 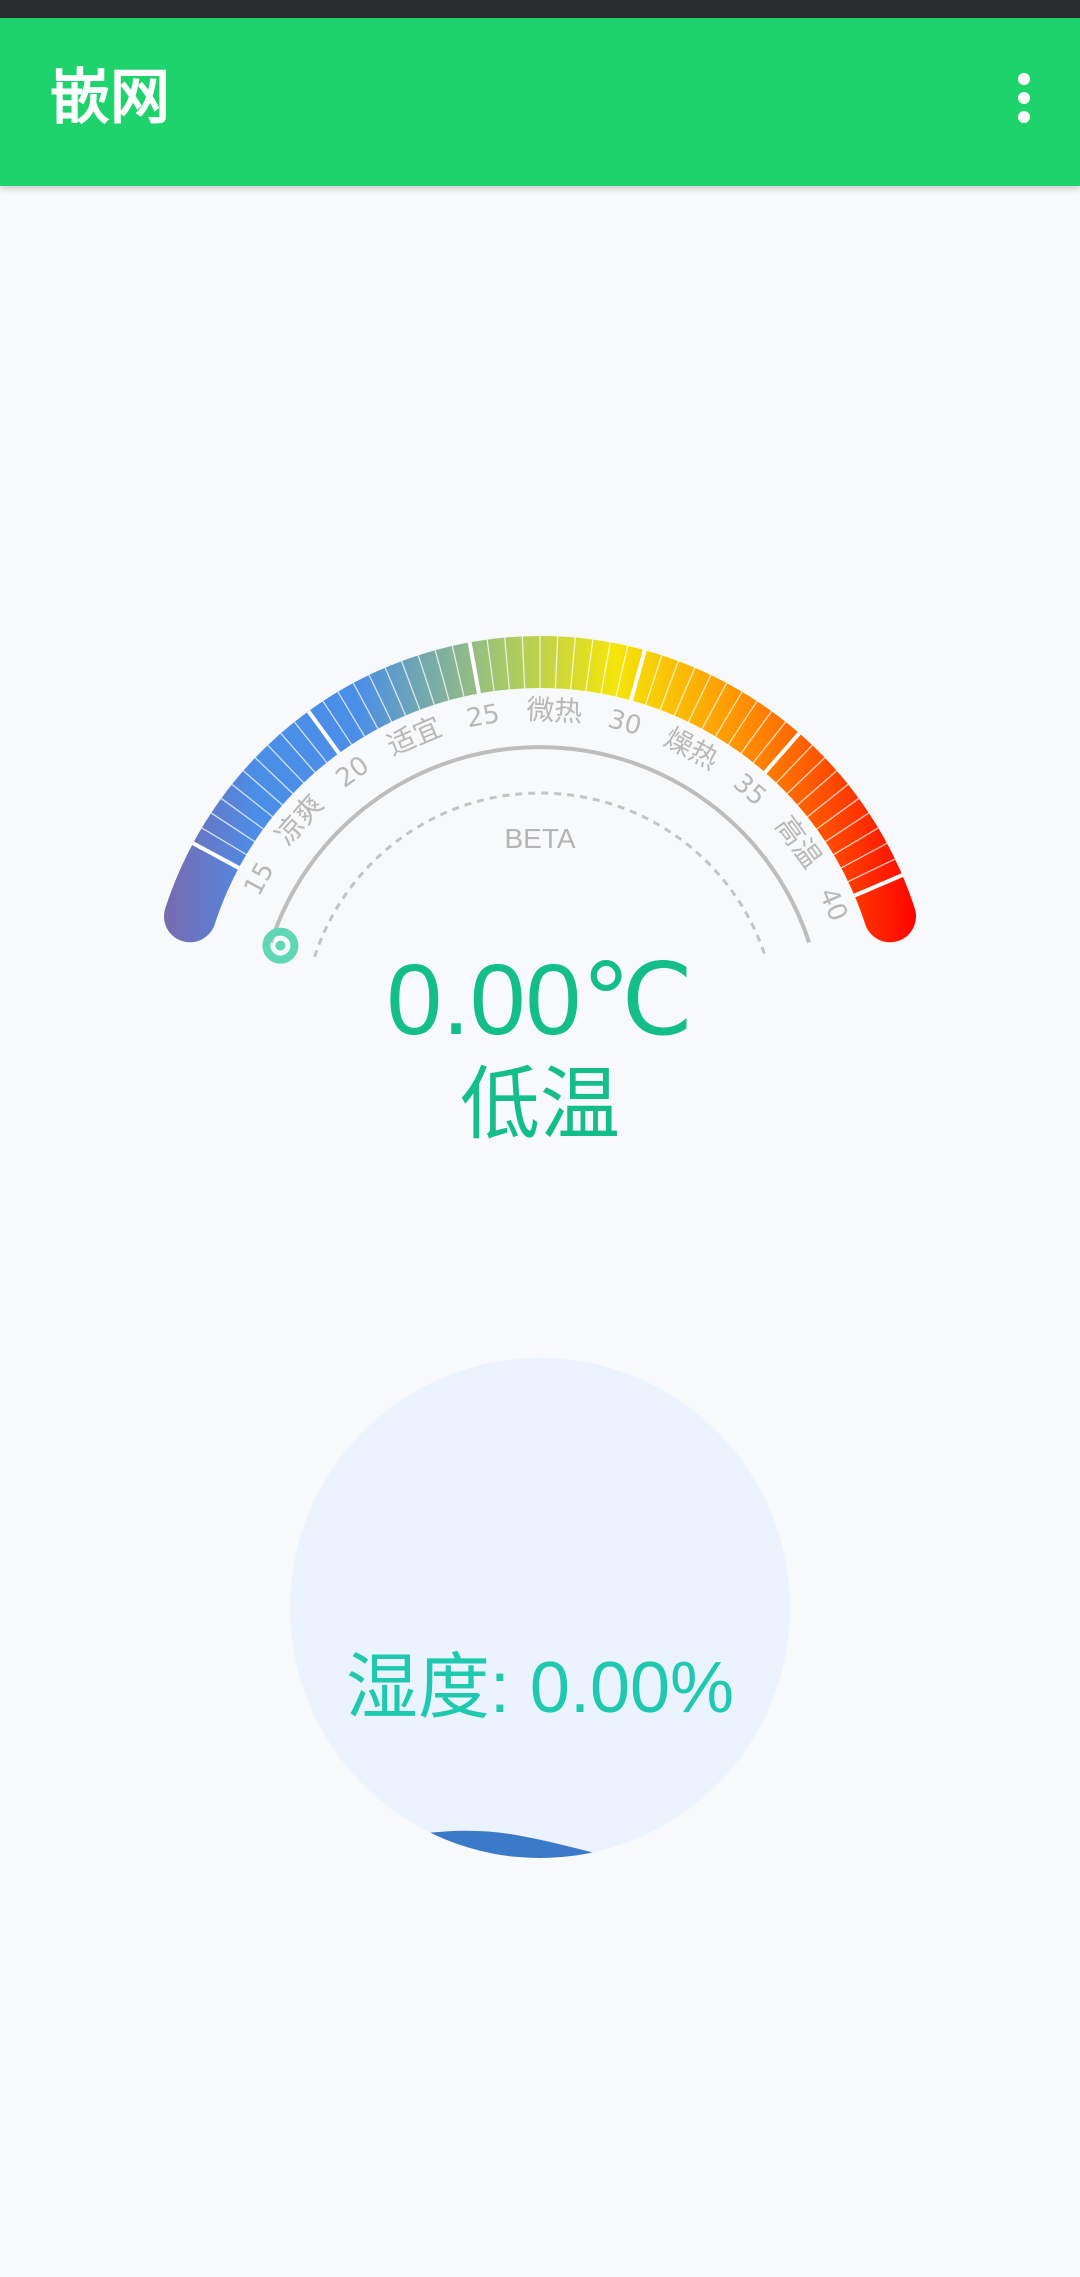 I want to click on temperature-value: 0.00℃, so click(x=540, y=1000).